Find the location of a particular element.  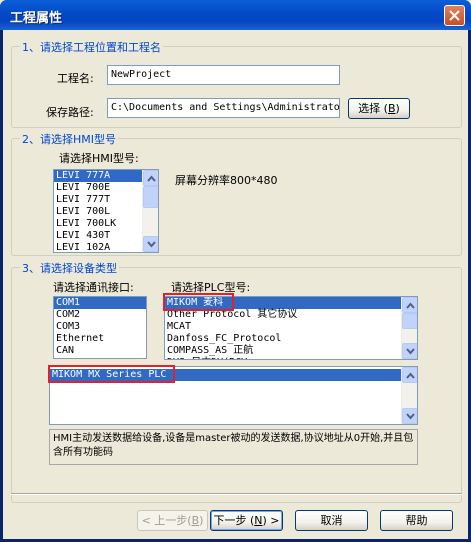

port-label: 请选择通讯接口: is located at coordinates (93, 287).